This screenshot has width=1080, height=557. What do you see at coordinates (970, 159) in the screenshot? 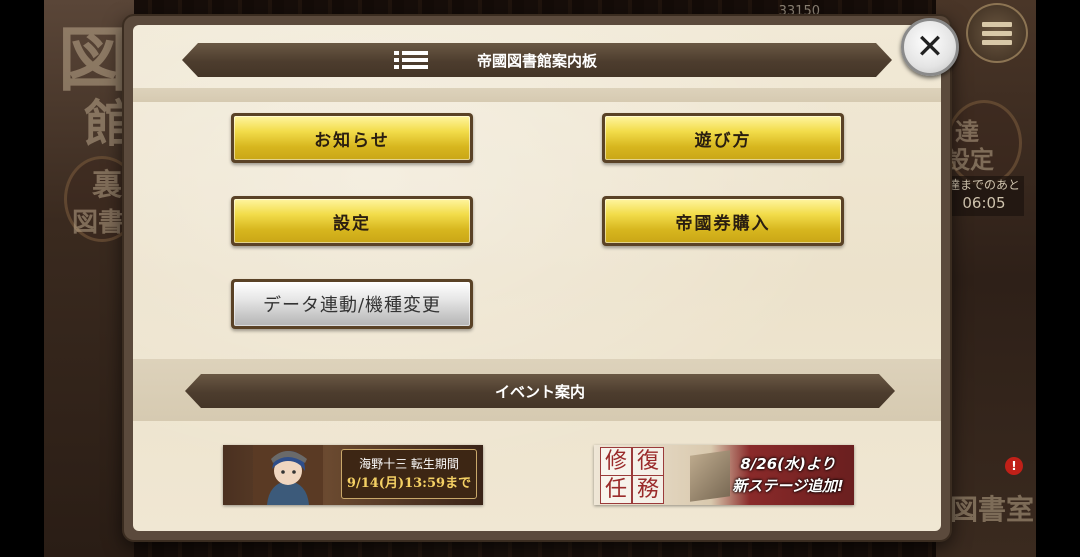
I see `bg-kanji-settei: 設定` at bounding box center [970, 159].